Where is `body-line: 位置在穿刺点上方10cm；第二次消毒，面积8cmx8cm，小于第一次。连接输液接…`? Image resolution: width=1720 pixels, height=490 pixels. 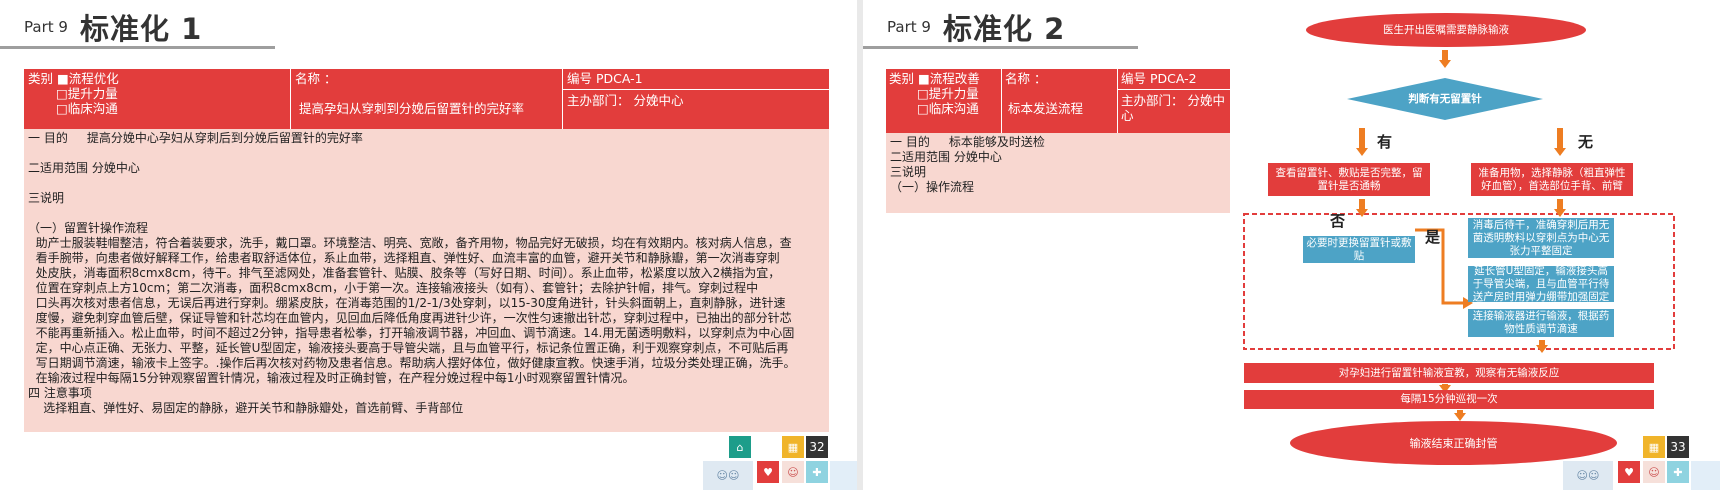 body-line: 位置在穿刺点上方10cm；第二次消毒，面积8cmx8cm，小于第一次。连接输液接… is located at coordinates (393, 288).